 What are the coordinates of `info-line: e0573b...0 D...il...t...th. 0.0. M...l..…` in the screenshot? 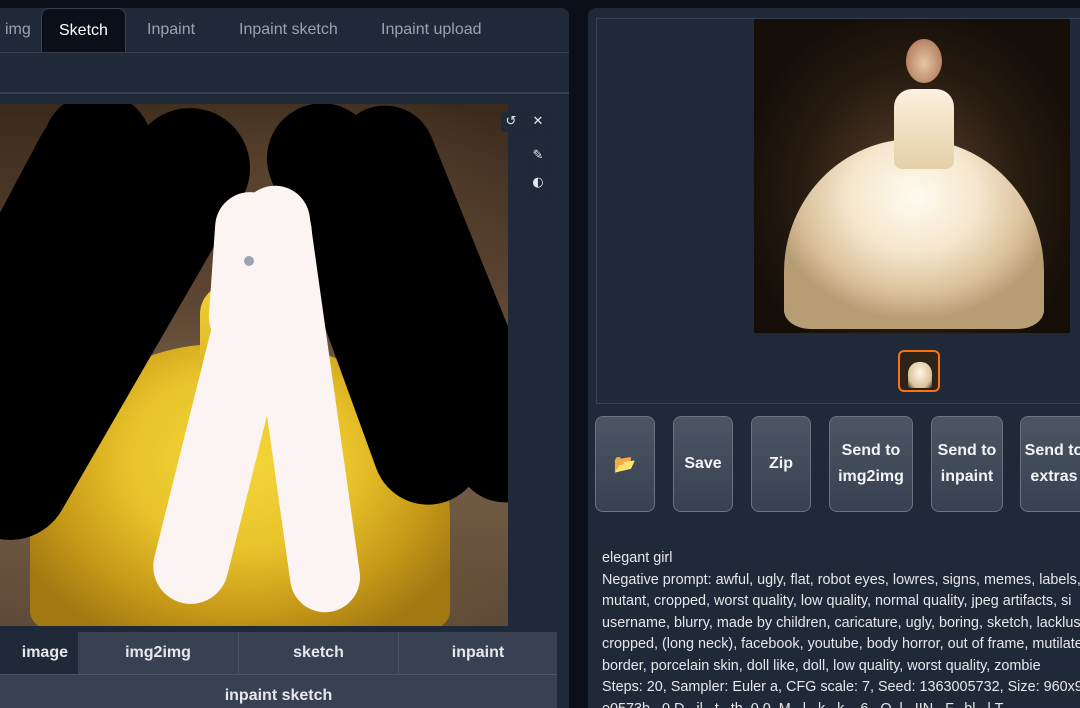 It's located at (841, 703).